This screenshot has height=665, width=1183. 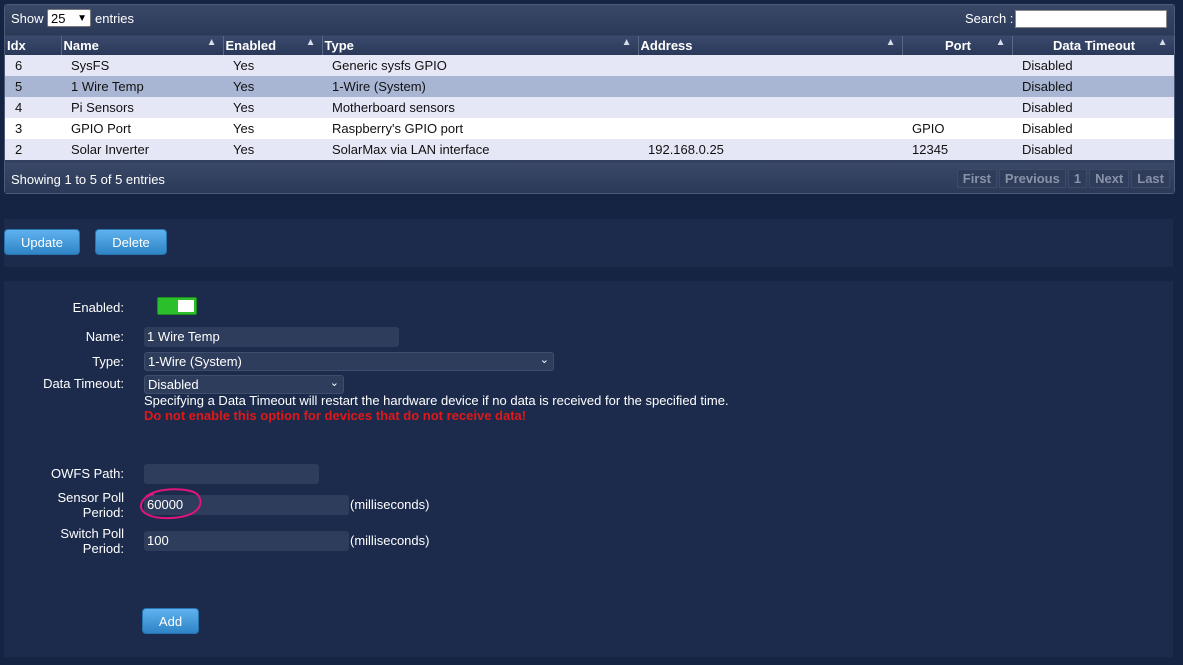 I want to click on data-timeout-select: Disabled ⌄, so click(x=244, y=384).